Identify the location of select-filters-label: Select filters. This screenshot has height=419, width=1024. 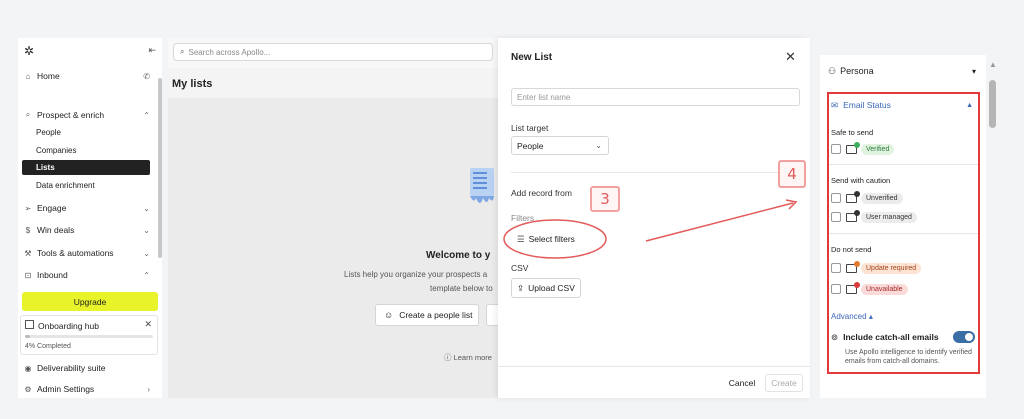
(551, 239).